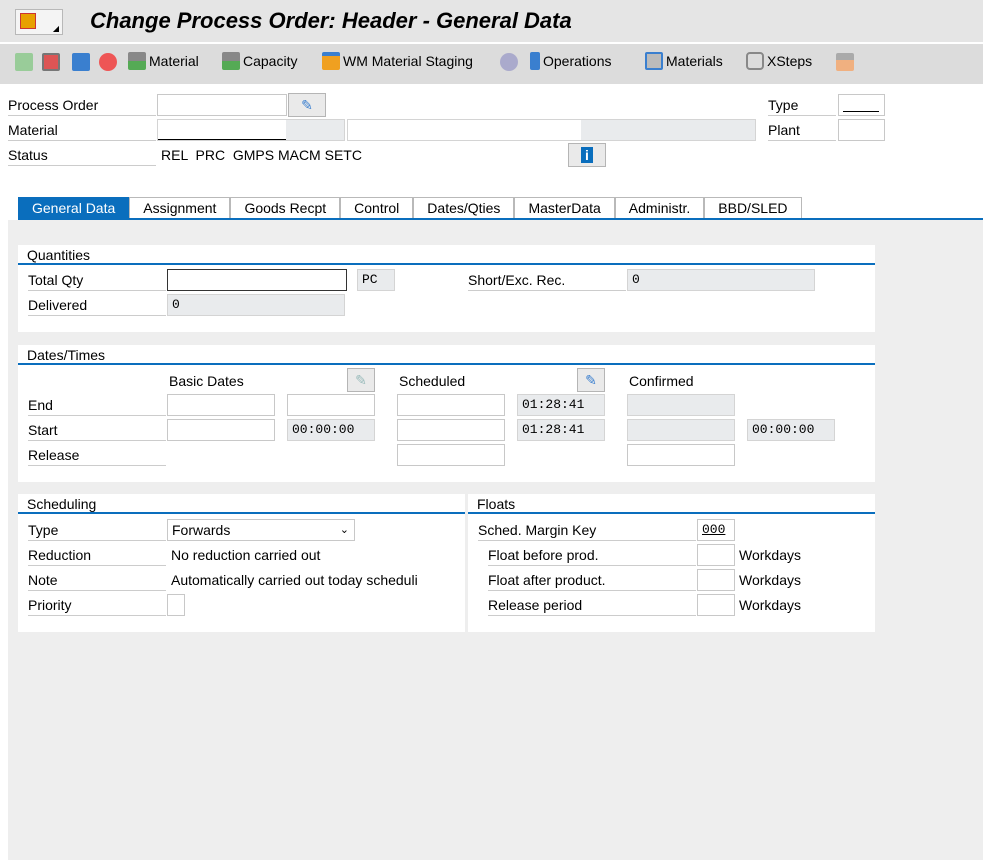 The height and width of the screenshot is (860, 983). I want to click on system-menu-button: ◢, so click(39, 22).